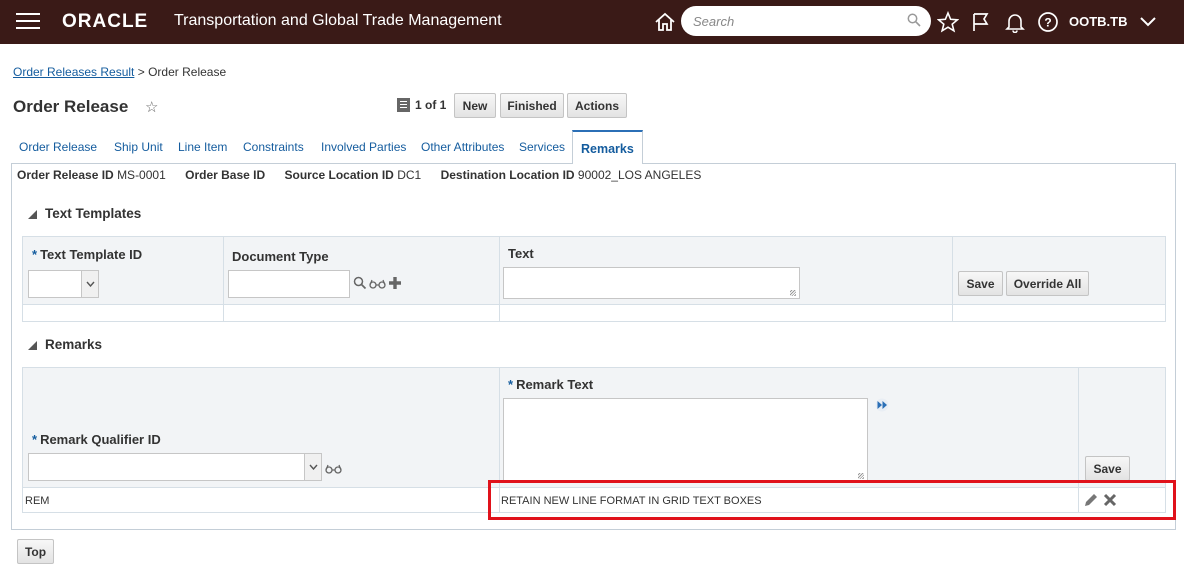 This screenshot has height=569, width=1184. Describe the element at coordinates (532, 105) in the screenshot. I see `finished-button: Finished` at that location.